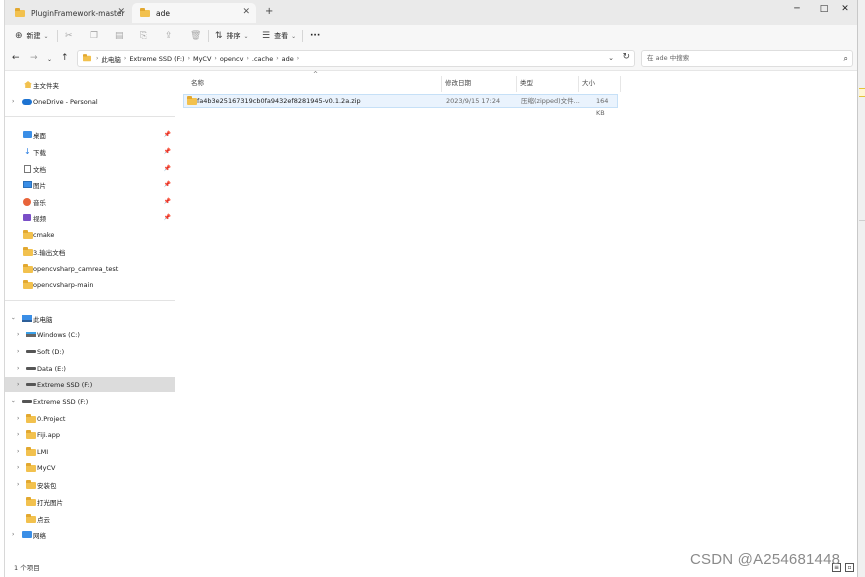 The image size is (865, 577). I want to click on more-options-button: ···, so click(315, 36).